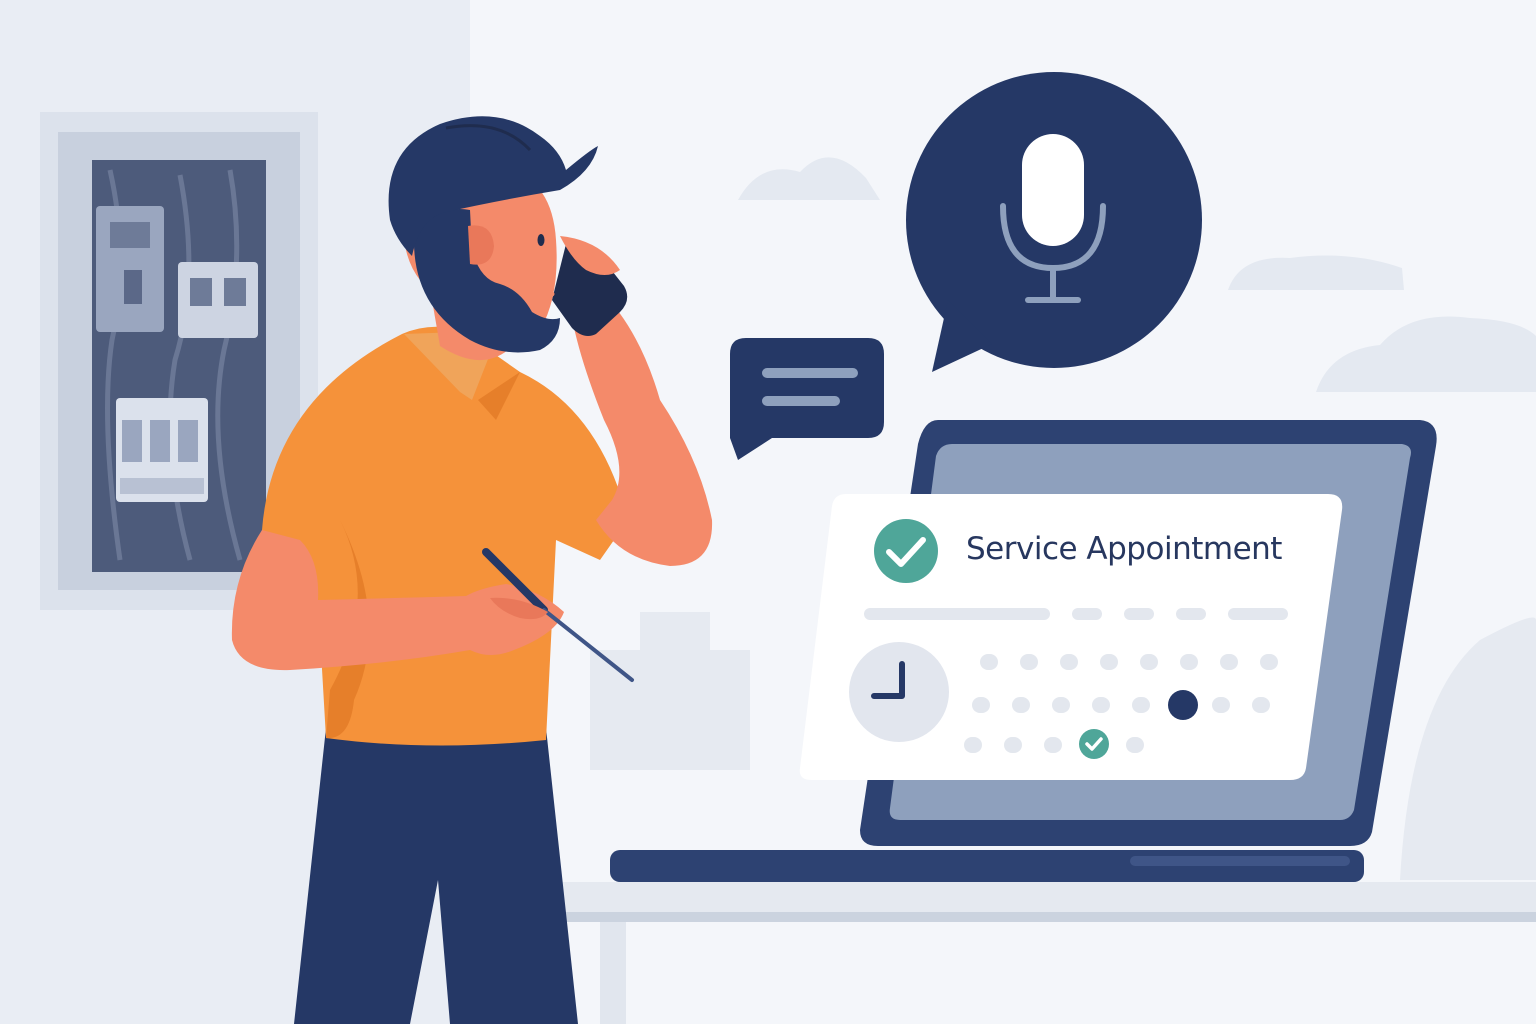  Describe the element at coordinates (1094, 744) in the screenshot. I see `check-icon` at that location.